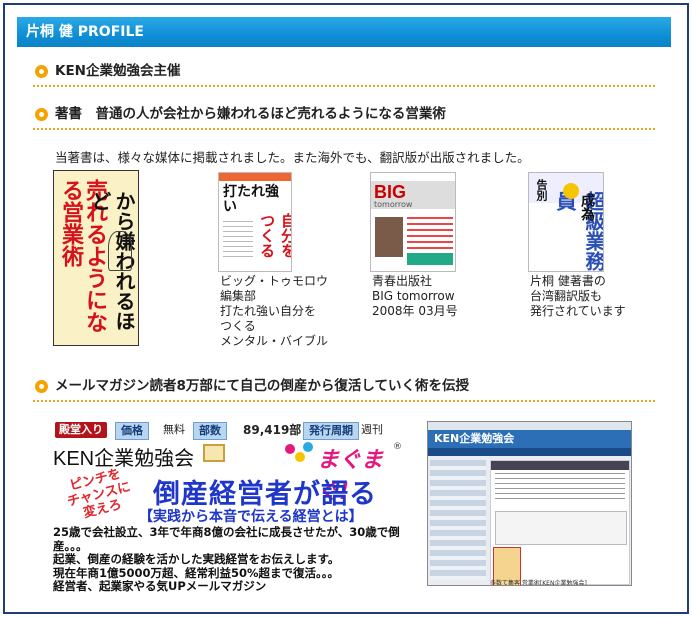 Image resolution: width=692 pixels, height=617 pixels. I want to click on shot-text-lines, so click(560, 488).